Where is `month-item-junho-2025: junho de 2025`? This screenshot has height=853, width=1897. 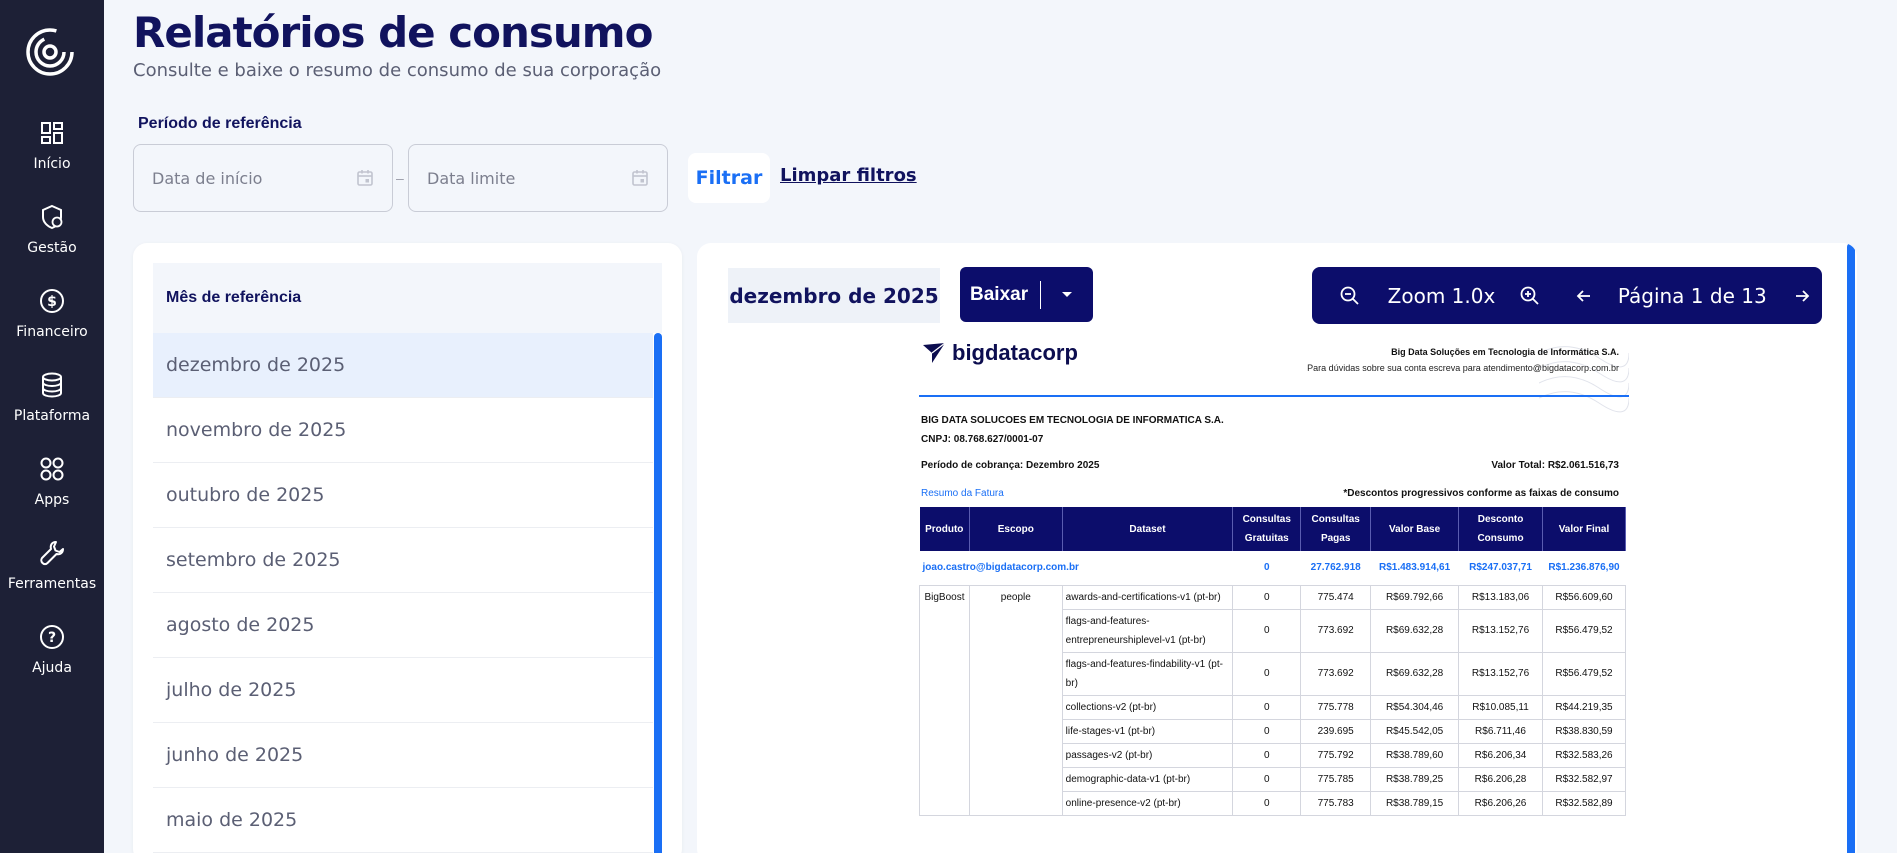 month-item-junho-2025: junho de 2025 is located at coordinates (403, 755).